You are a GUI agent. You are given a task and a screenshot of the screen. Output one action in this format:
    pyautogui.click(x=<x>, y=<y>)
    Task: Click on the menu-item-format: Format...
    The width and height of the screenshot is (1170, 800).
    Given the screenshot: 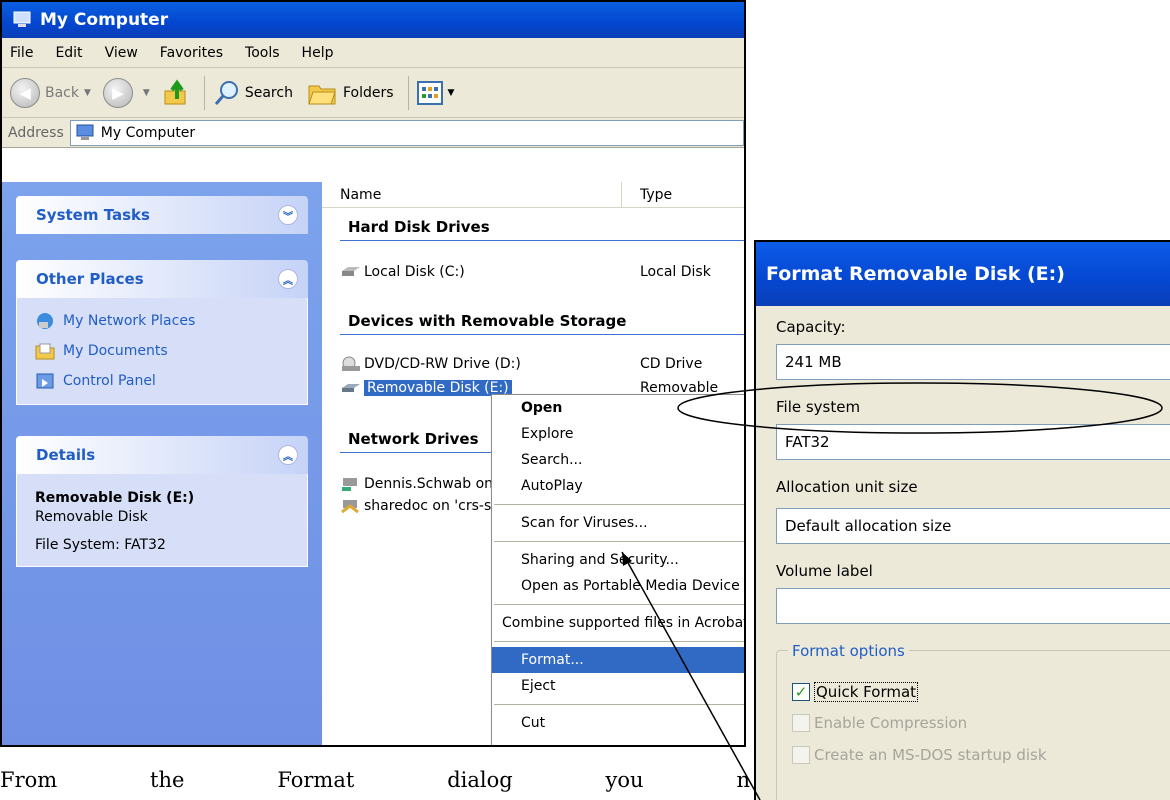 What is the action you would take?
    pyautogui.click(x=618, y=660)
    